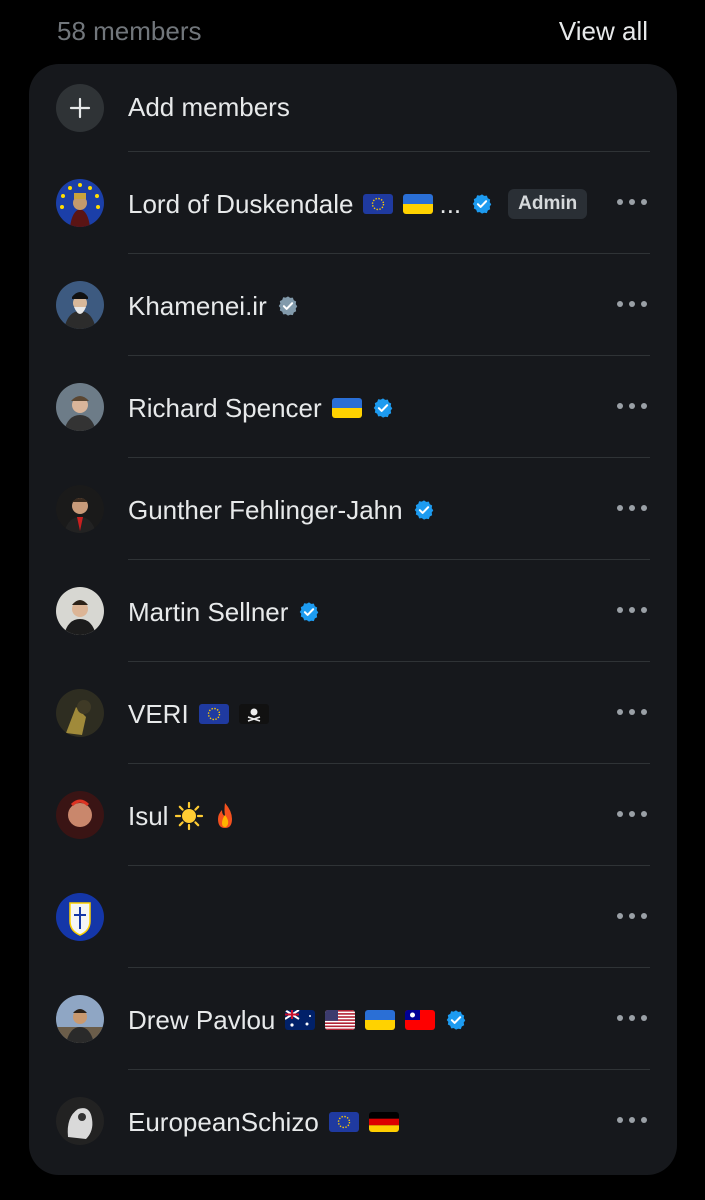  I want to click on member-name-line: Khamenei.ir, so click(213, 306).